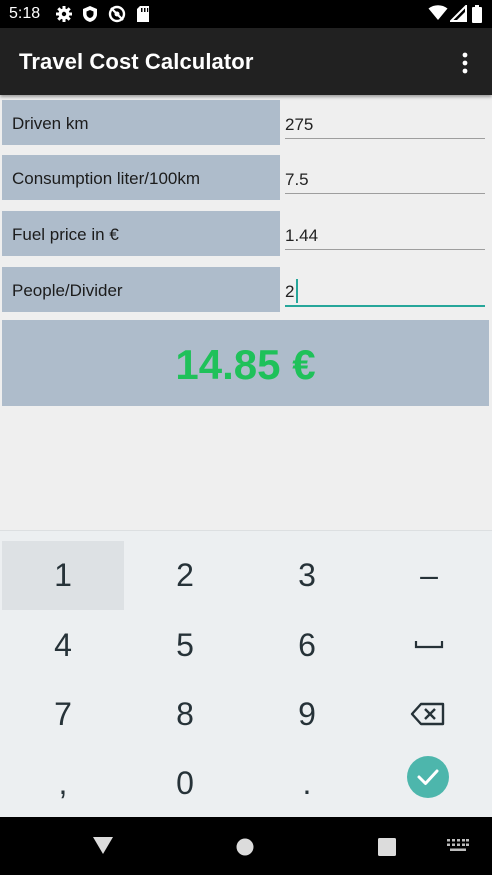  What do you see at coordinates (387, 847) in the screenshot?
I see `recents-icon` at bounding box center [387, 847].